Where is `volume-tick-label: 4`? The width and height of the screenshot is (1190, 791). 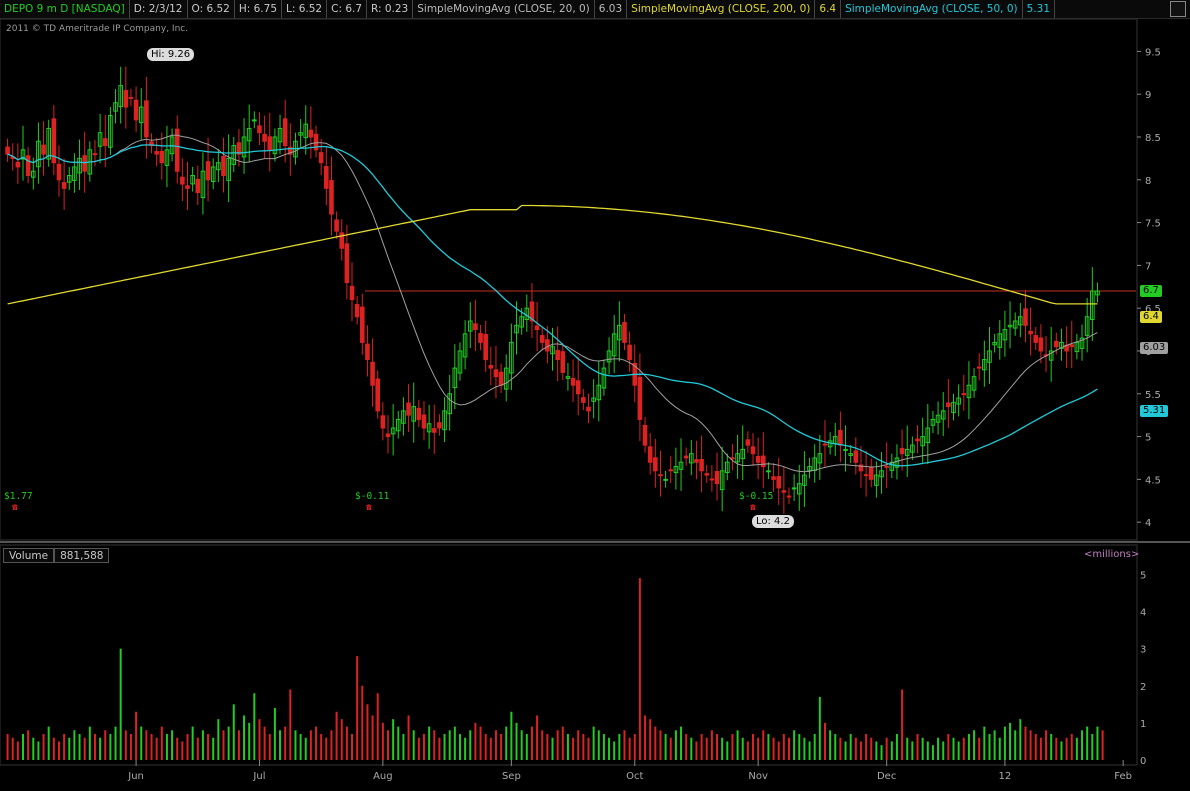 volume-tick-label: 4 is located at coordinates (1143, 613).